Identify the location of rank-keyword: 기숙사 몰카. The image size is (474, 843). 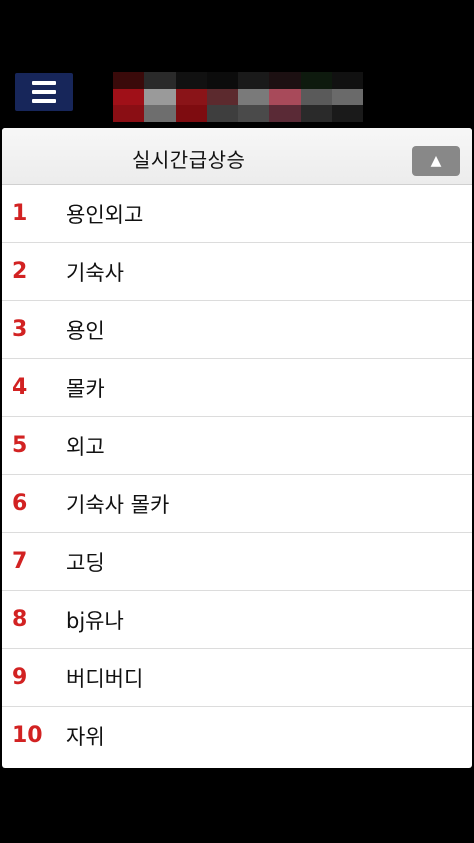
(118, 504).